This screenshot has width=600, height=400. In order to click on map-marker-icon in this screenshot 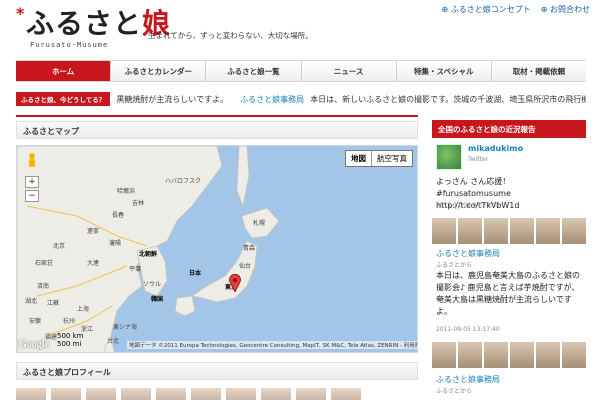, I will do `click(235, 283)`.